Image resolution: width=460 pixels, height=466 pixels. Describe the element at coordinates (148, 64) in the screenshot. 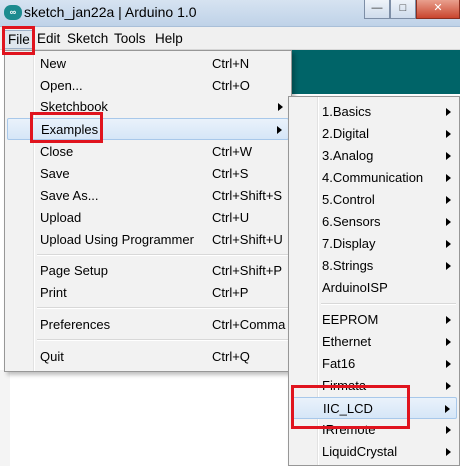

I see `menu-item-new: New Ctrl+N` at that location.